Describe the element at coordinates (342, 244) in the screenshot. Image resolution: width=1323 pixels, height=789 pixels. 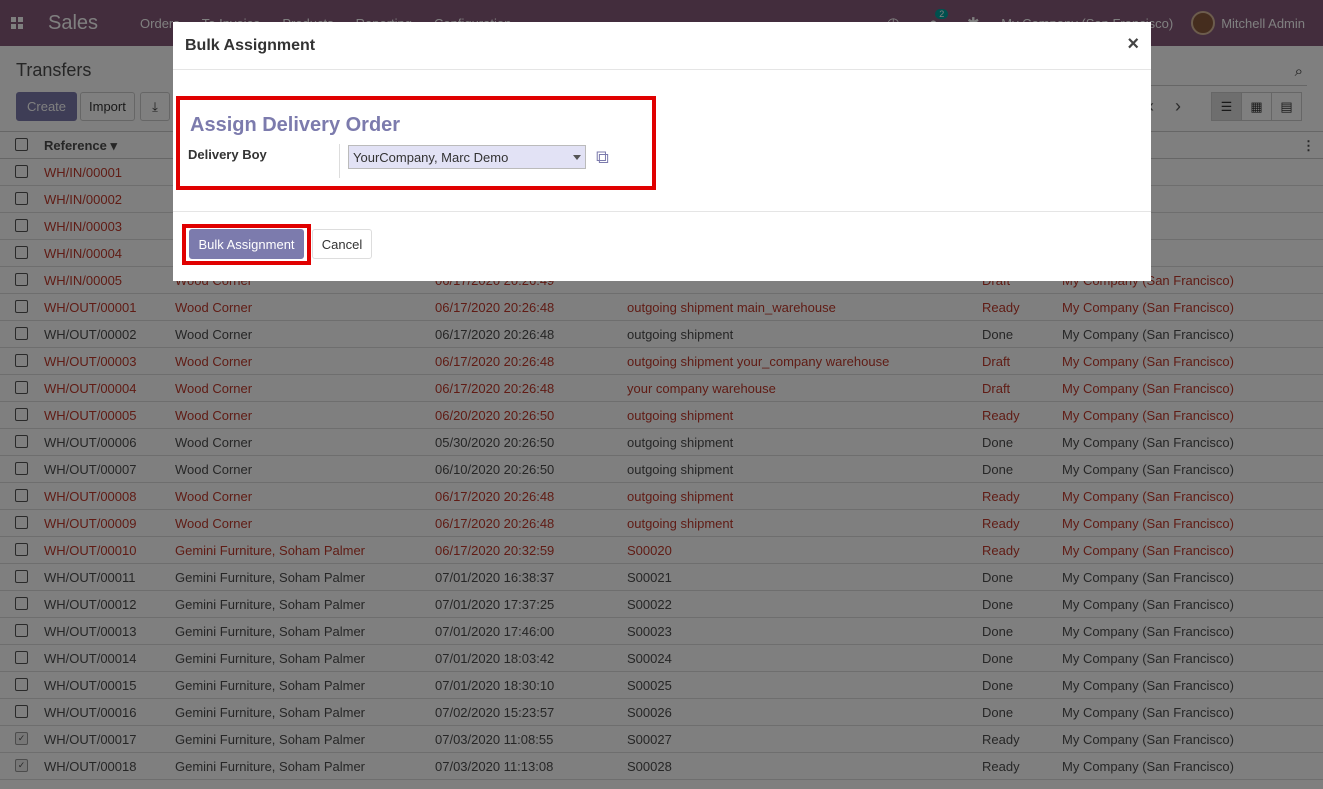
I see `cancel-button: Cancel` at that location.